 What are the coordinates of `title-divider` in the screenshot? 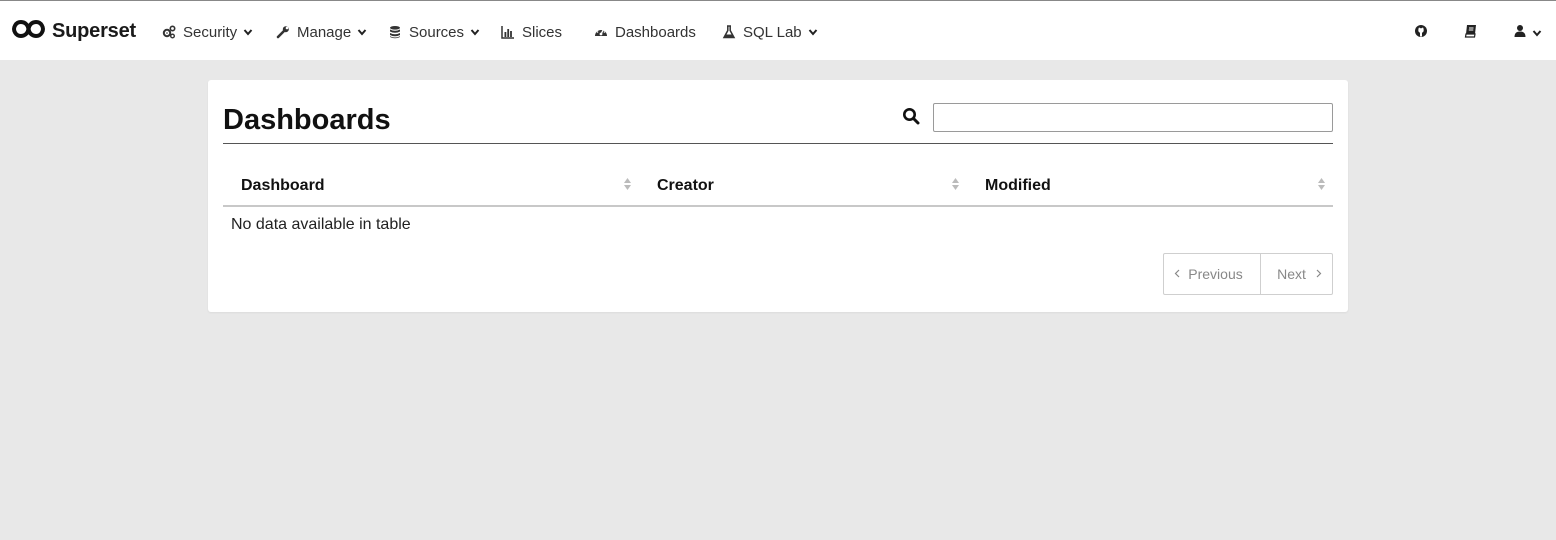 It's located at (778, 143).